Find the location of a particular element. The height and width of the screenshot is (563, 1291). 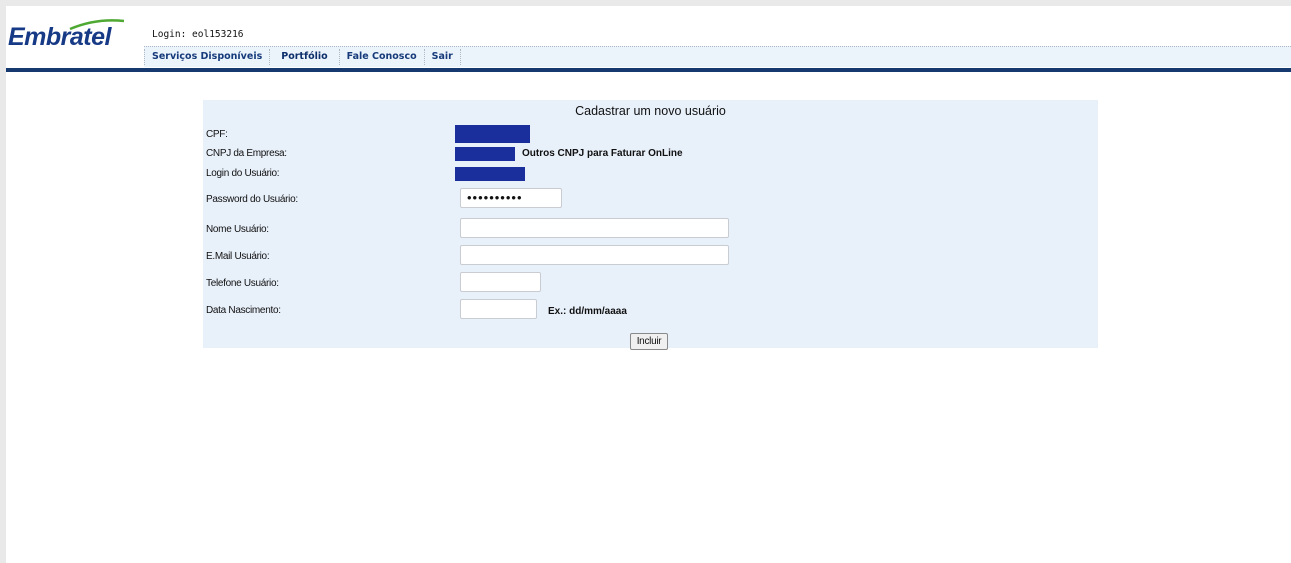

cpf-label: CPF: is located at coordinates (217, 134).